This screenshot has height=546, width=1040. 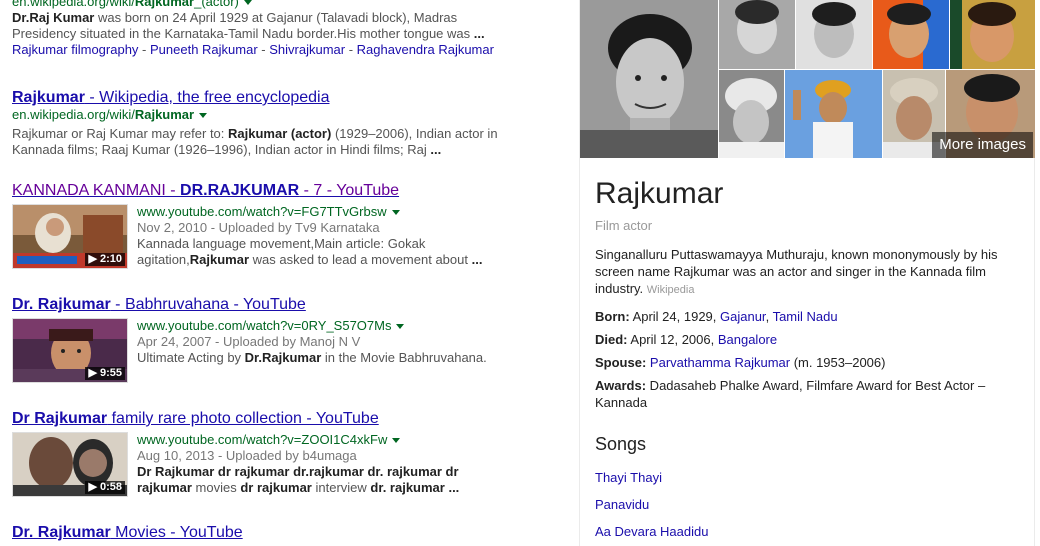 I want to click on snippet-text: Rajkumar or Raj Kumar may refer to:, so click(x=120, y=133).